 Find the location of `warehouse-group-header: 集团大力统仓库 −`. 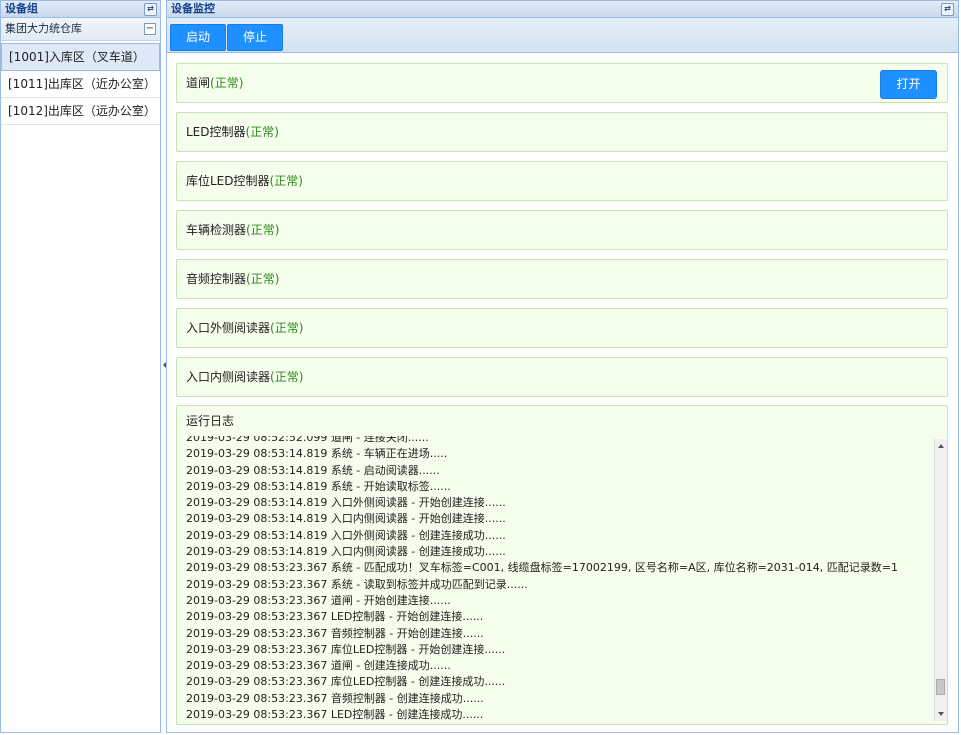

warehouse-group-header: 集团大力统仓库 − is located at coordinates (80, 29).